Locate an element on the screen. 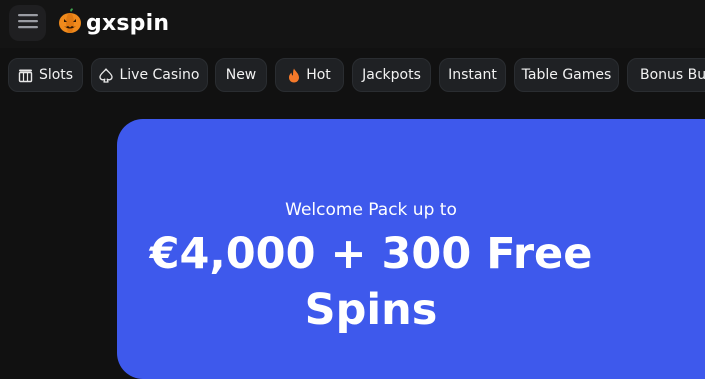  category-bonus-buy: Bonus Buy is located at coordinates (666, 75).